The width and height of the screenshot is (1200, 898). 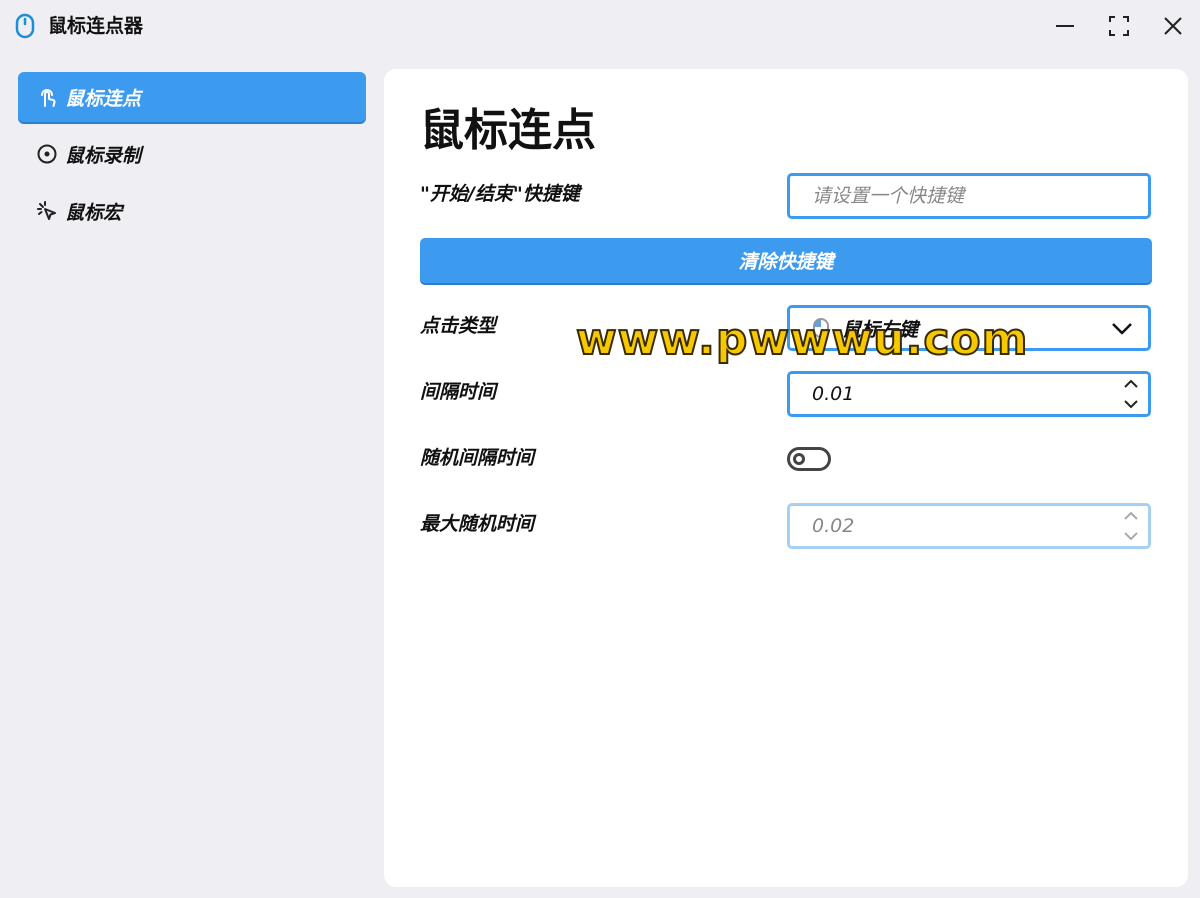 What do you see at coordinates (821, 328) in the screenshot?
I see `mouse-left-icon` at bounding box center [821, 328].